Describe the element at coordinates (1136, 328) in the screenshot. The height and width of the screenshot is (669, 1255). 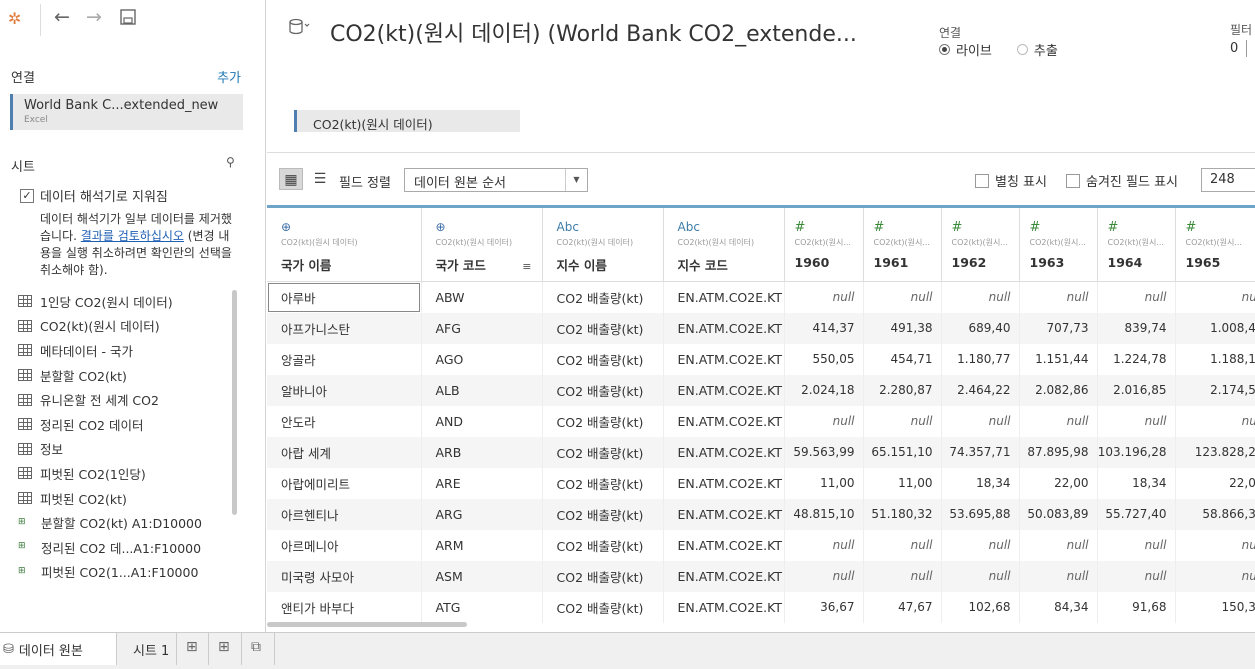
I see `table-cell: 839,74` at that location.